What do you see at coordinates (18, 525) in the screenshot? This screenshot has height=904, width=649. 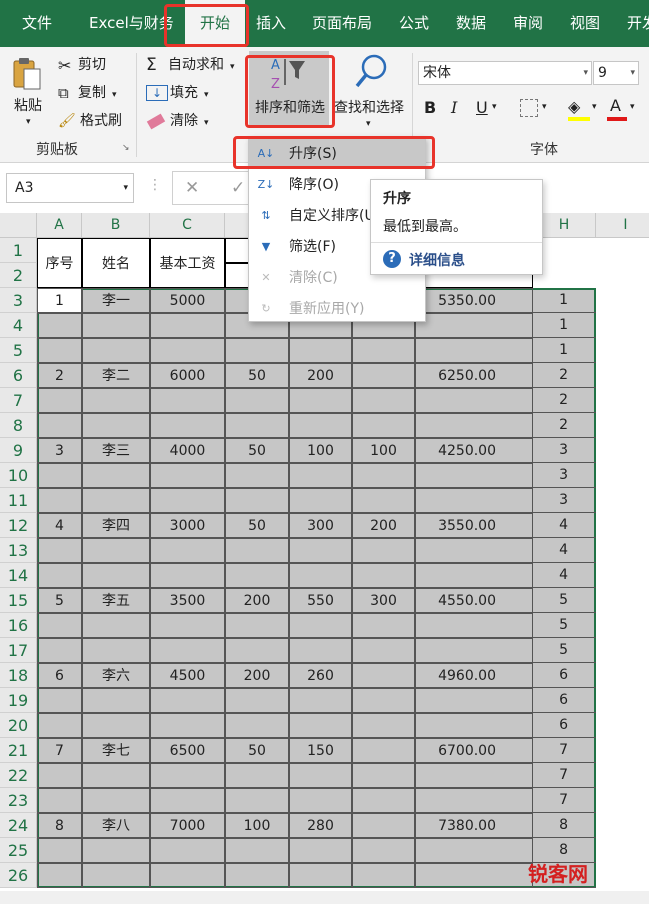 I see `row-header: 12` at bounding box center [18, 525].